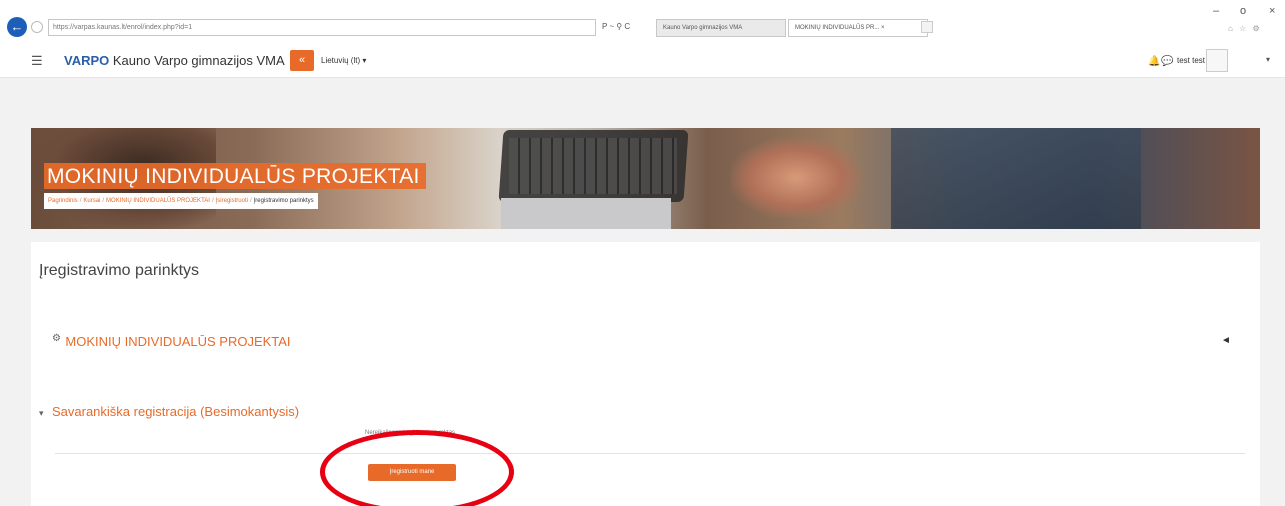 This screenshot has height=506, width=1285. What do you see at coordinates (586, 213) in the screenshot?
I see `banner-photo-laptop-base` at bounding box center [586, 213].